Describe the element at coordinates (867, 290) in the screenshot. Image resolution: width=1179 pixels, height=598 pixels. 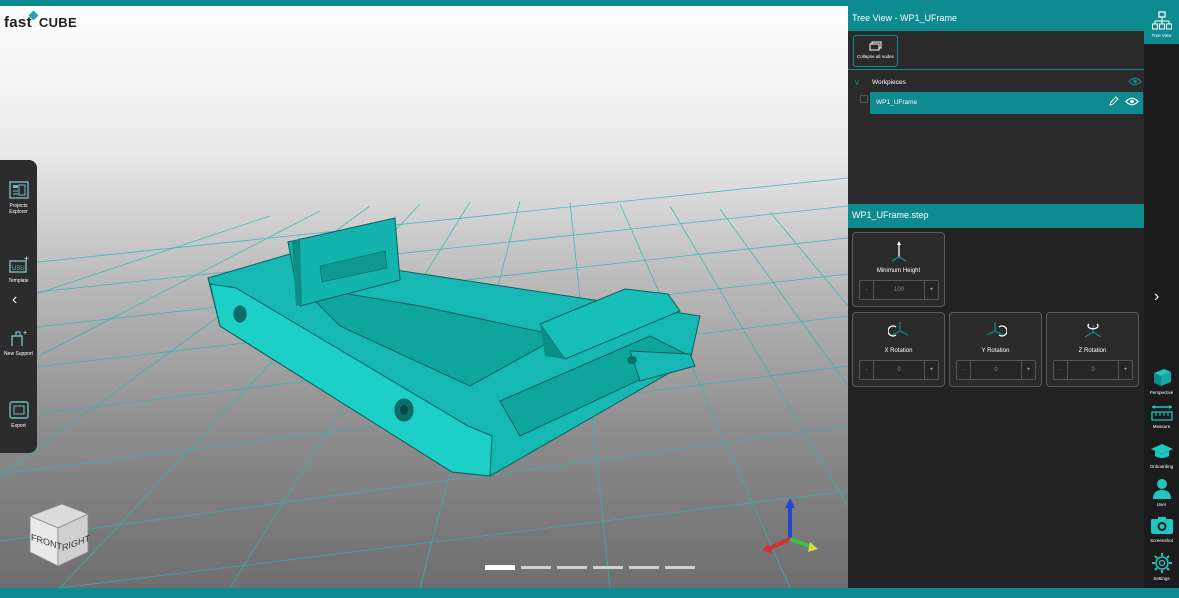
I see `minimum-height-decrement: -` at that location.